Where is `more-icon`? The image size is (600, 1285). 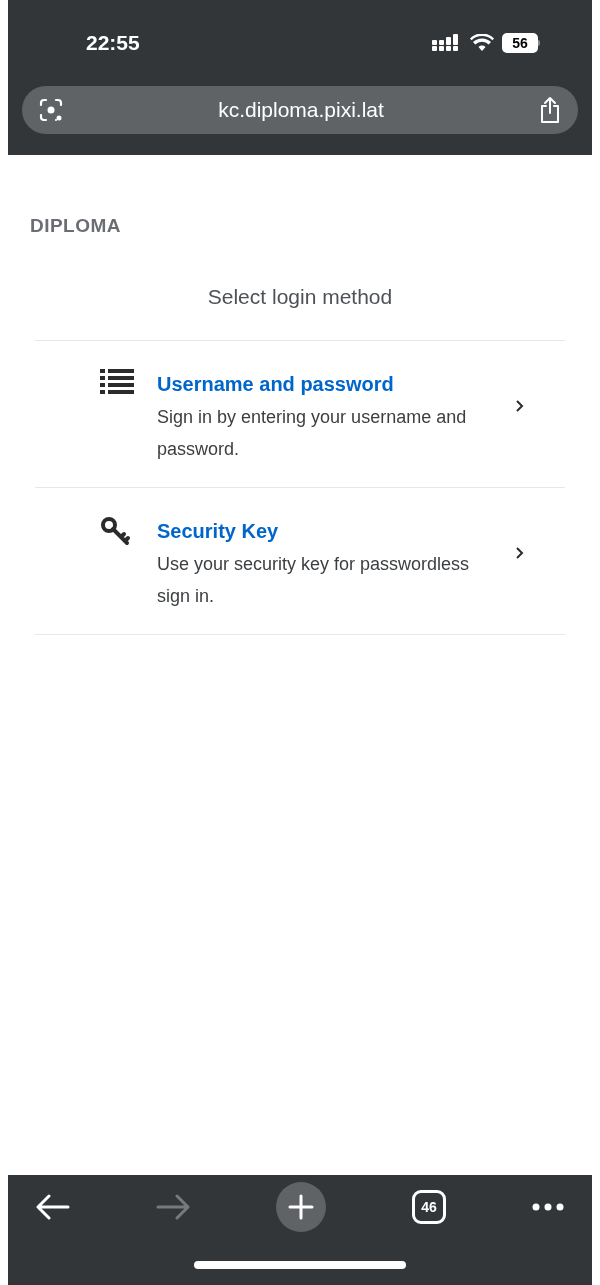 more-icon is located at coordinates (548, 1207).